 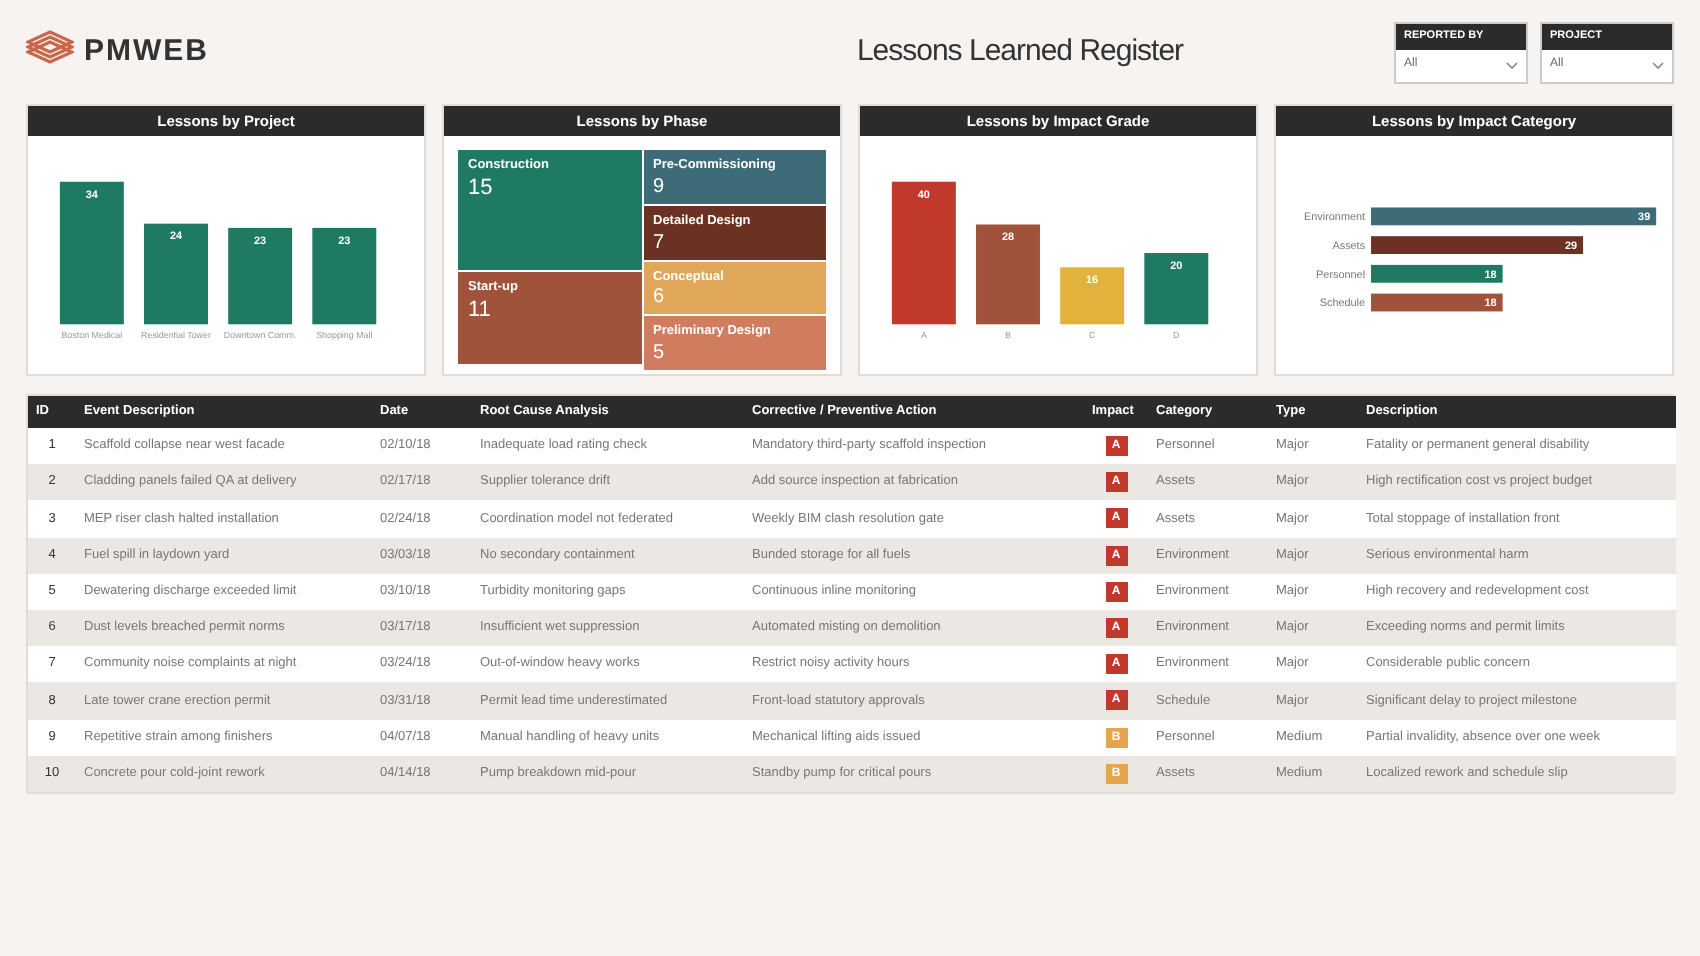 What do you see at coordinates (480, 310) in the screenshot?
I see `tile-value: 11` at bounding box center [480, 310].